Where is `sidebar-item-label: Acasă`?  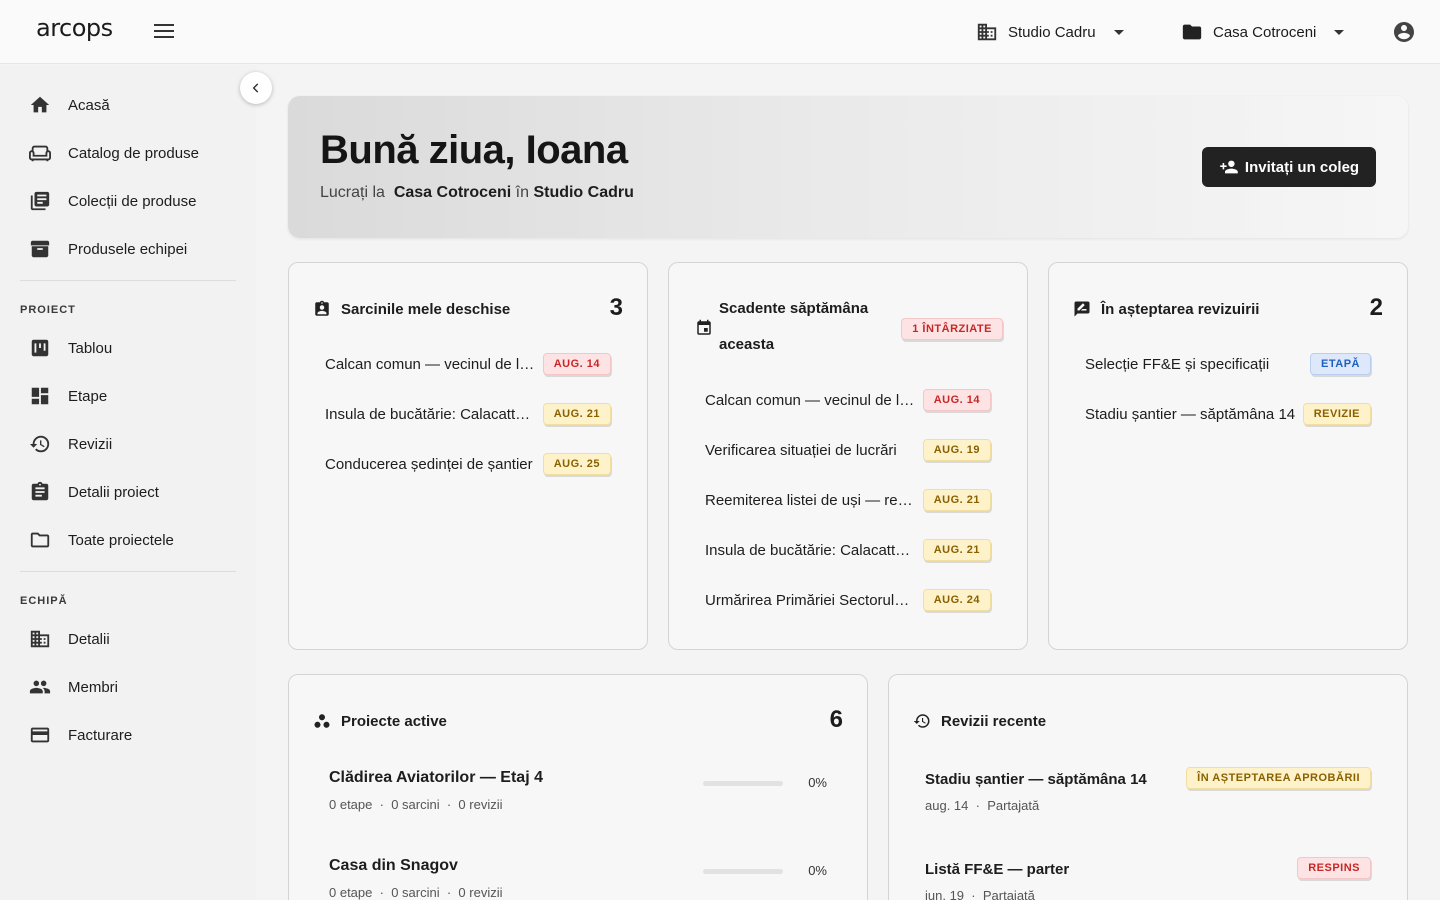
sidebar-item-label: Acasă is located at coordinates (89, 105).